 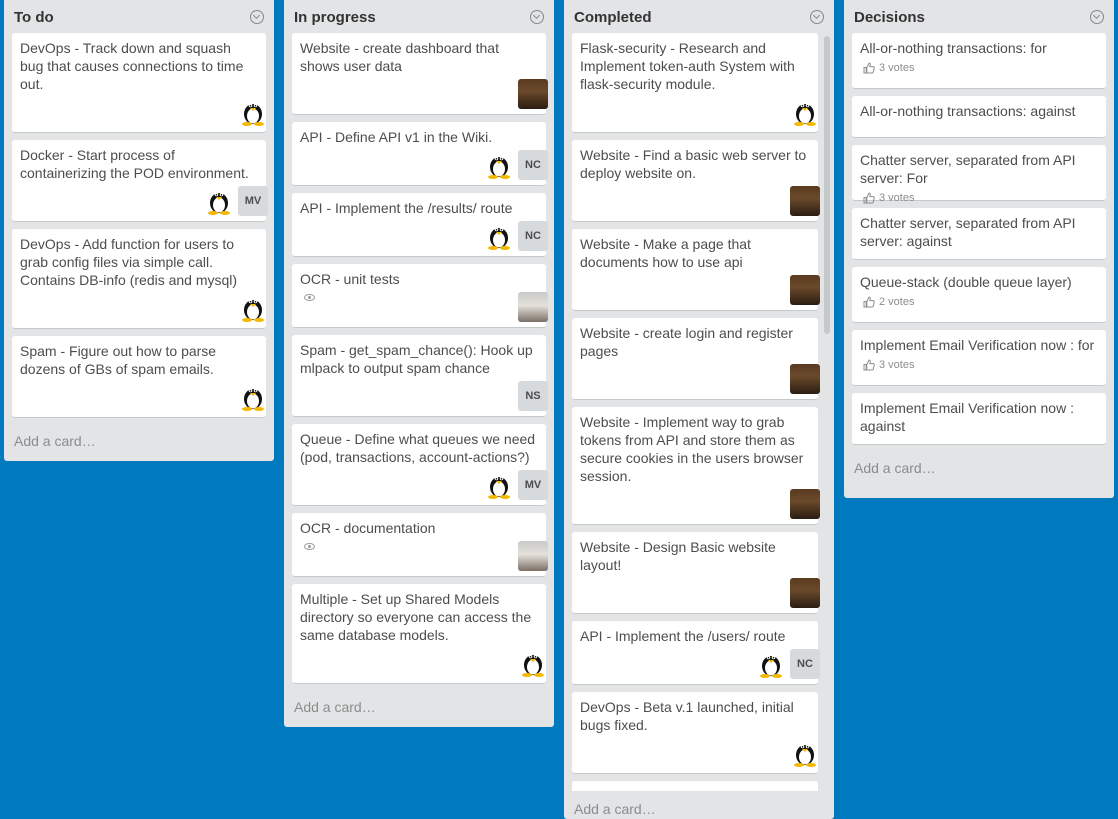 What do you see at coordinates (979, 295) in the screenshot?
I see `card: Queue-stack (double queue layer) 2 votes` at bounding box center [979, 295].